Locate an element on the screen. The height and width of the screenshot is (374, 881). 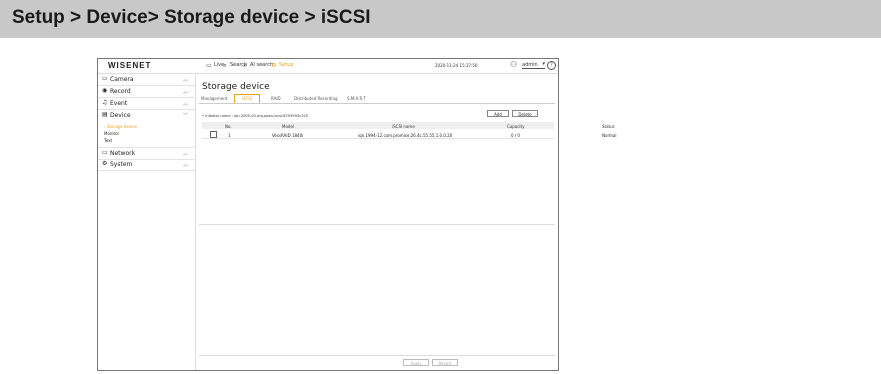
network-icon: ▭ is located at coordinates (105, 152).